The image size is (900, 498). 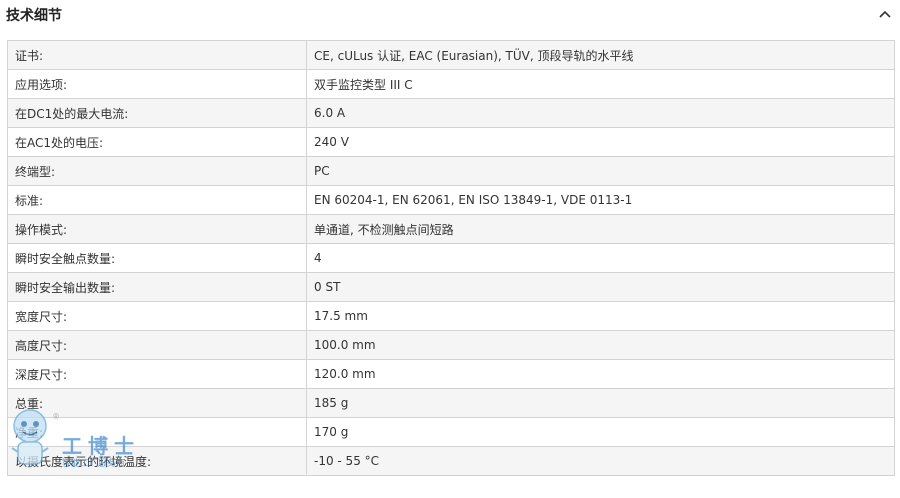 What do you see at coordinates (600, 345) in the screenshot?
I see `spec-value: 100.0 mm` at bounding box center [600, 345].